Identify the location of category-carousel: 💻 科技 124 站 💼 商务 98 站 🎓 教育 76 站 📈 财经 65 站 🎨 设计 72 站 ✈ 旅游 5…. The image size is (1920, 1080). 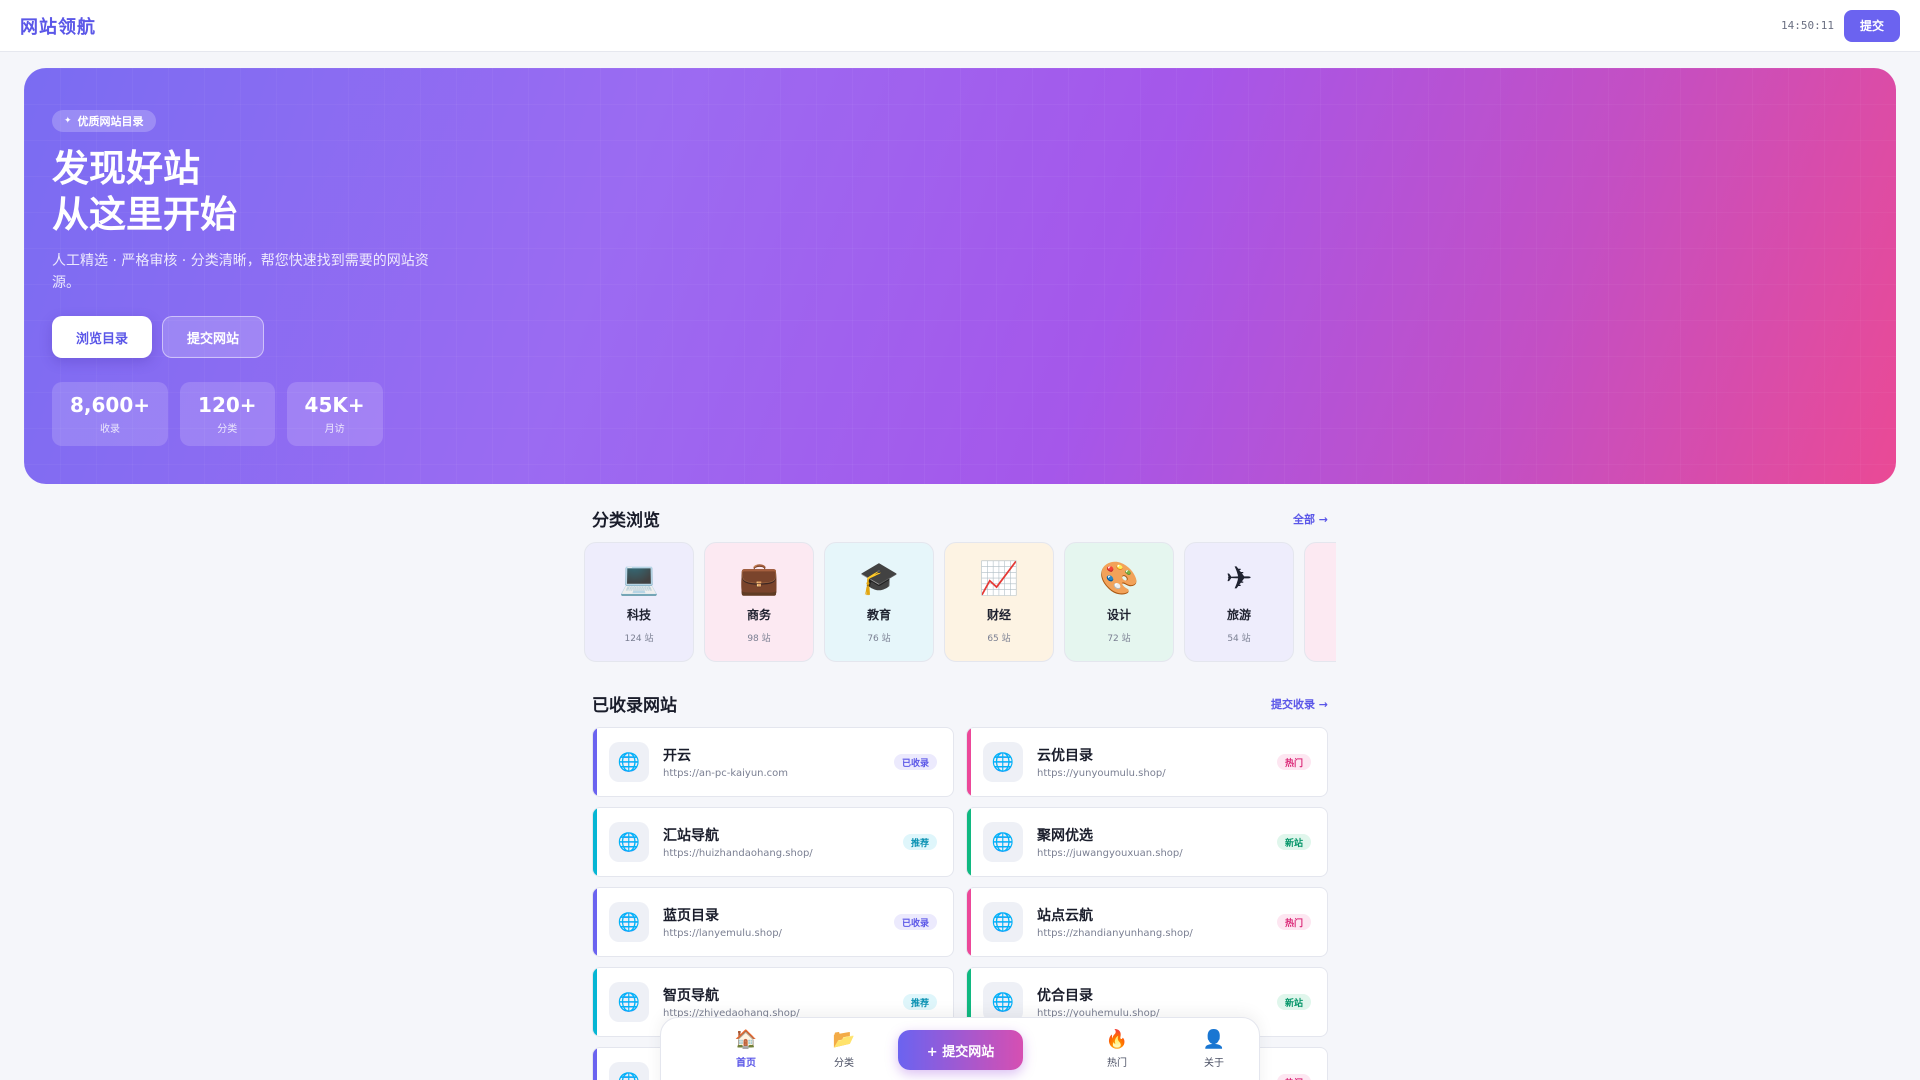
(960, 602).